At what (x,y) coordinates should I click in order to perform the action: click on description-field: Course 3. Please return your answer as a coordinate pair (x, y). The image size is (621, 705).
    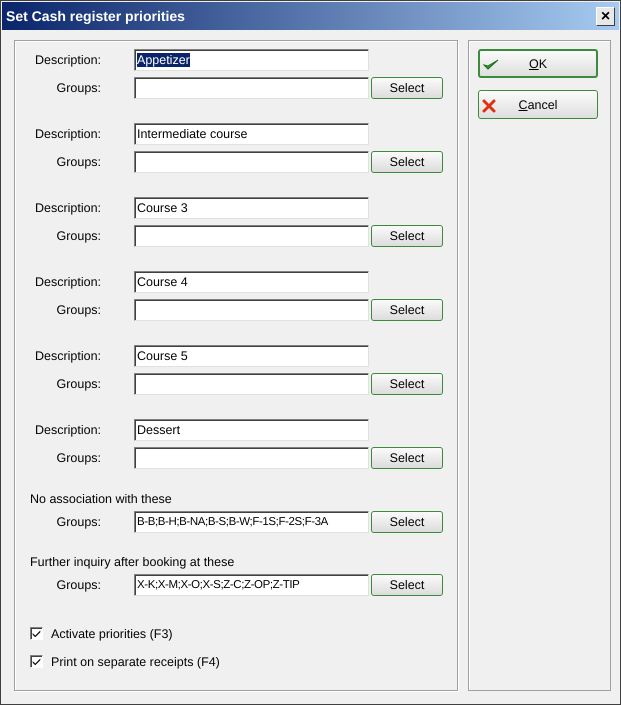
    Looking at the image, I should click on (251, 208).